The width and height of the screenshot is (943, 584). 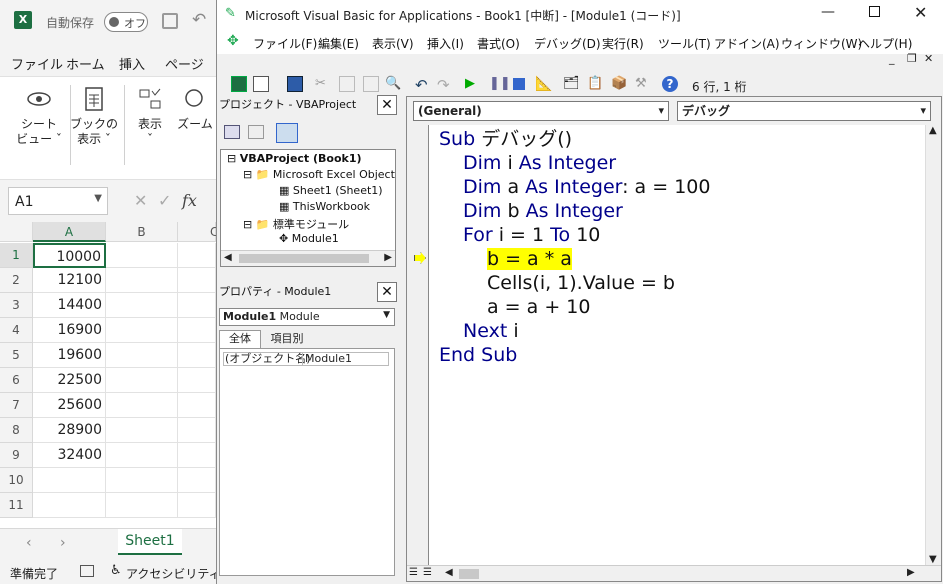 I want to click on props-row-name: (オブジェクト名) Module1, so click(x=306, y=359).